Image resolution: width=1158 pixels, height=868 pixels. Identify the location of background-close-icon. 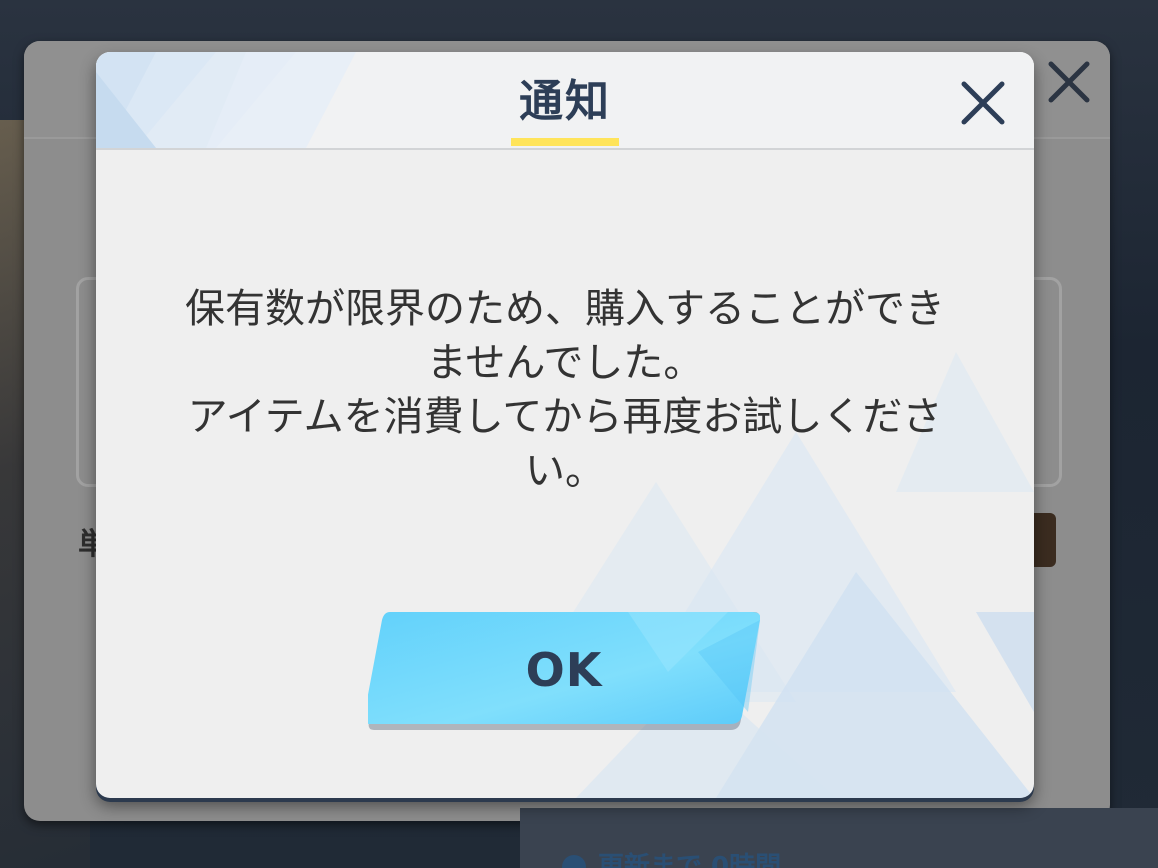
(1069, 82).